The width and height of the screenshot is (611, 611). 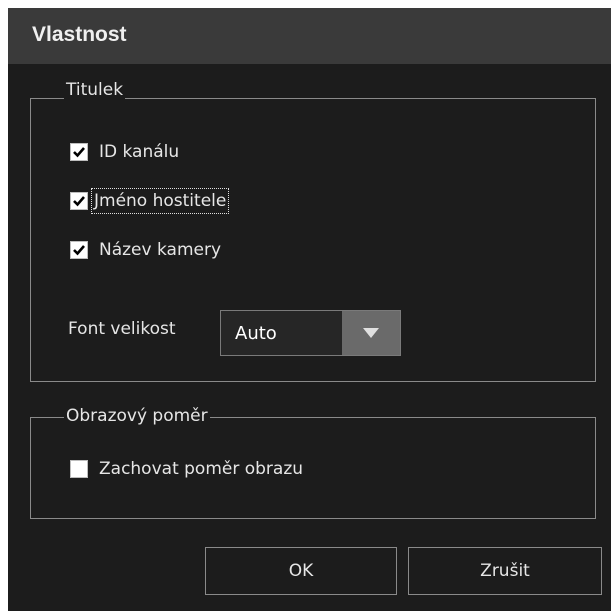 What do you see at coordinates (309, 36) in the screenshot?
I see `dialog-titlebar: Vlastnost` at bounding box center [309, 36].